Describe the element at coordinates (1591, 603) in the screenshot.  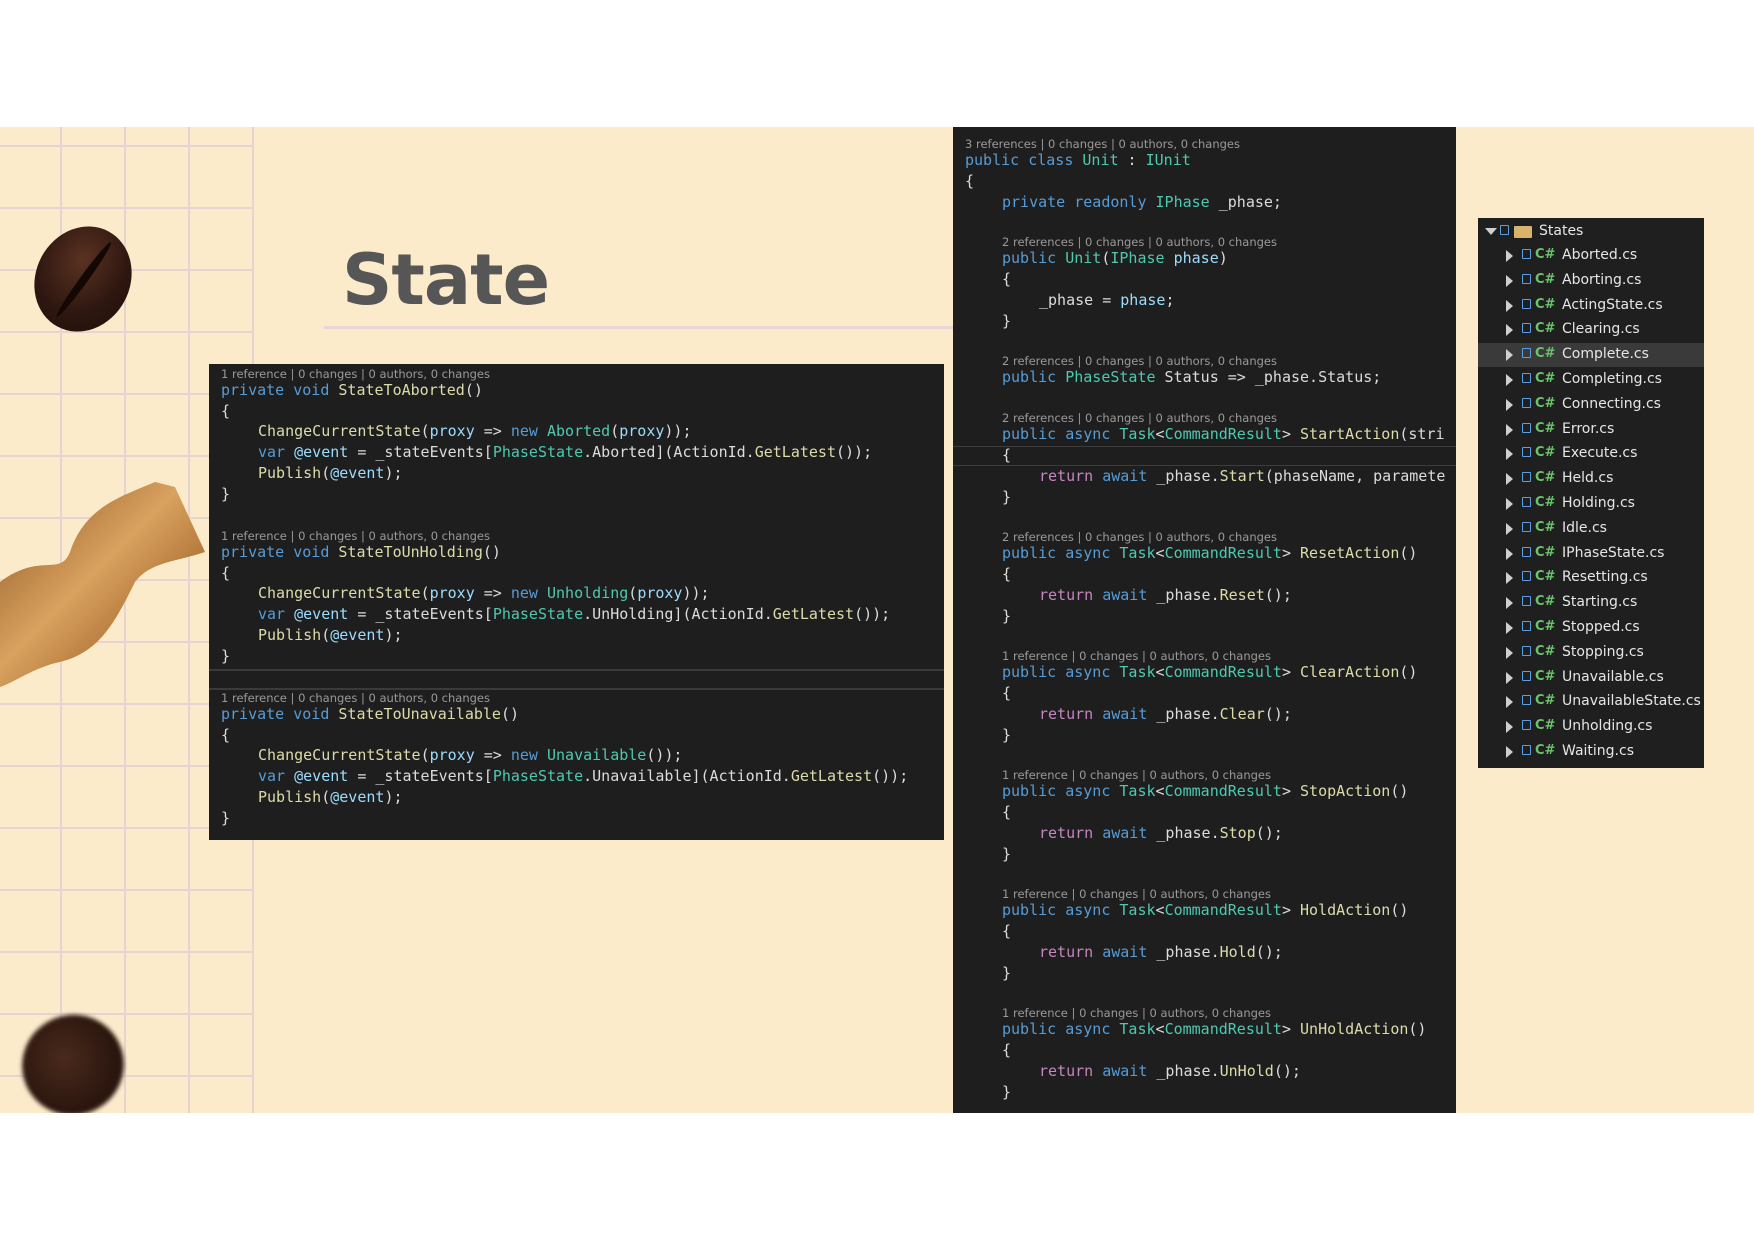
I see `file-row: C# Starting.cs` at that location.